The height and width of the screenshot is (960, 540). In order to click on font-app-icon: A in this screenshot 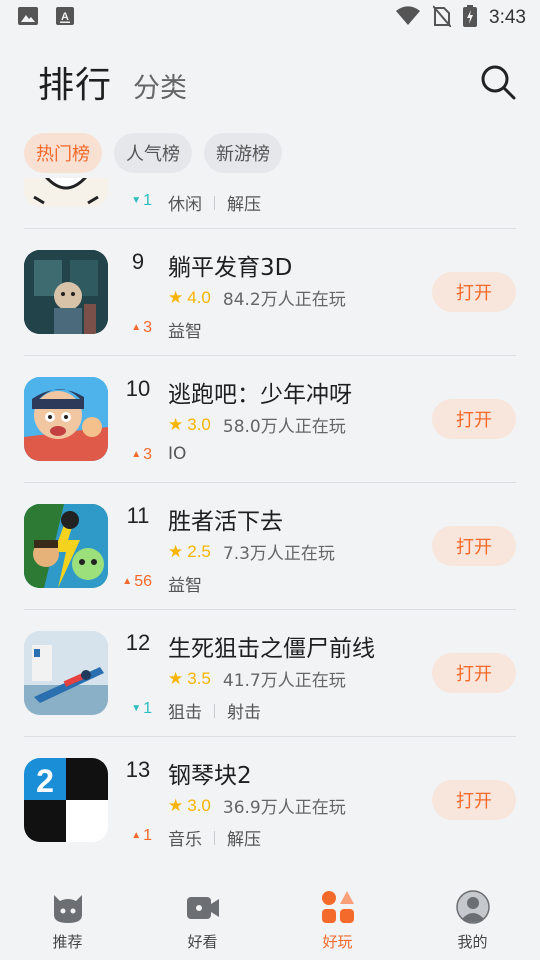, I will do `click(65, 18)`.